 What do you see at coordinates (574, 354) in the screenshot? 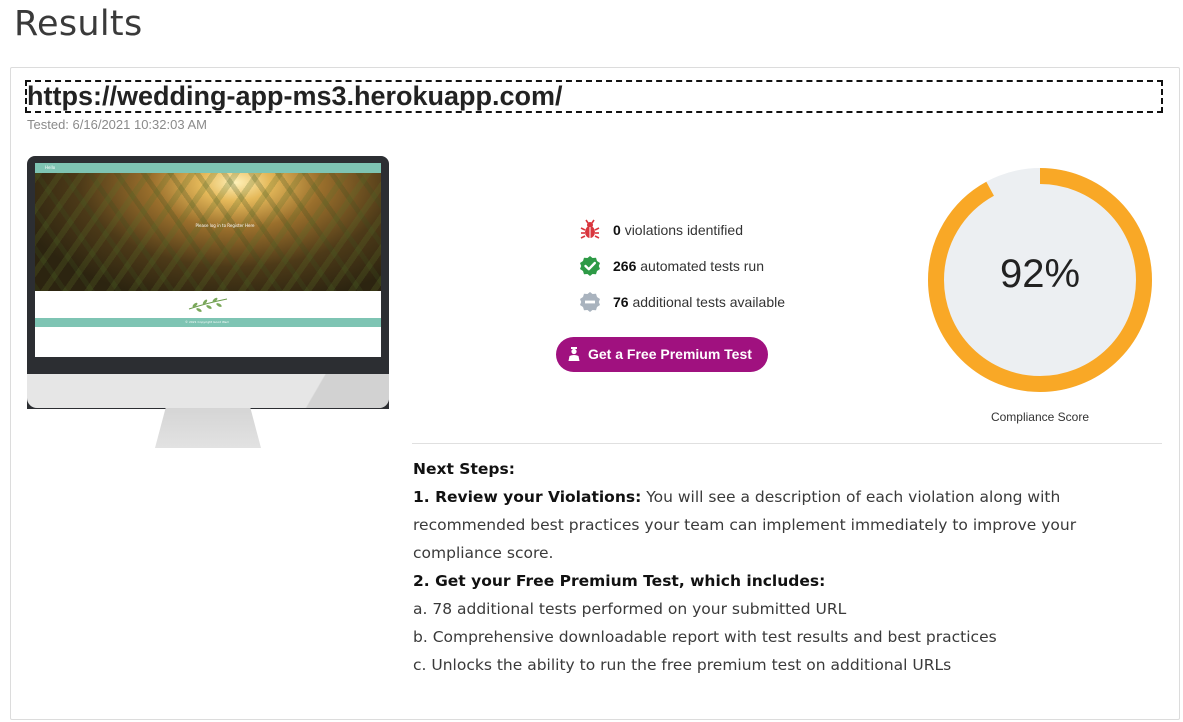
I see `user-icon` at bounding box center [574, 354].